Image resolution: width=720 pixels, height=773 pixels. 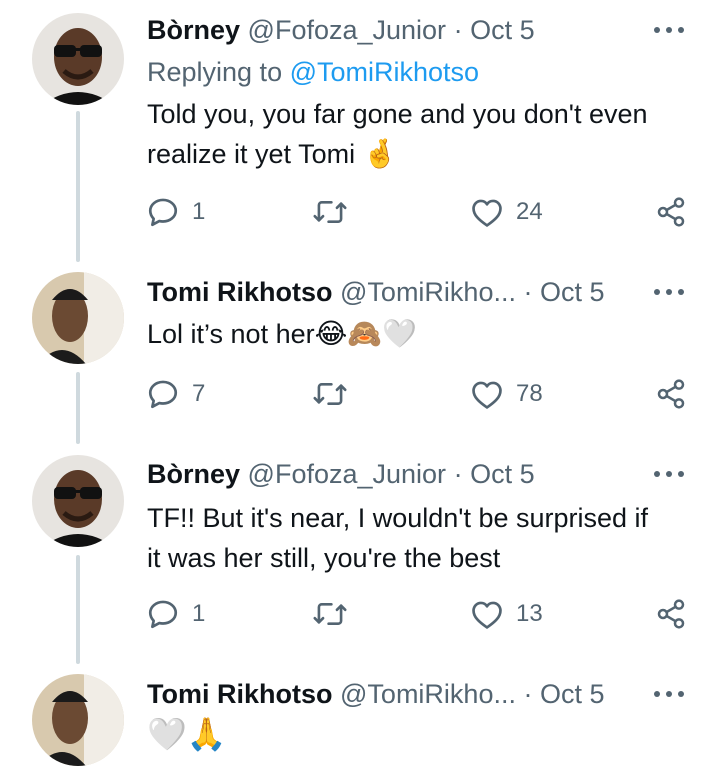 What do you see at coordinates (187, 734) in the screenshot?
I see `emoji-group: 🤍🙏` at bounding box center [187, 734].